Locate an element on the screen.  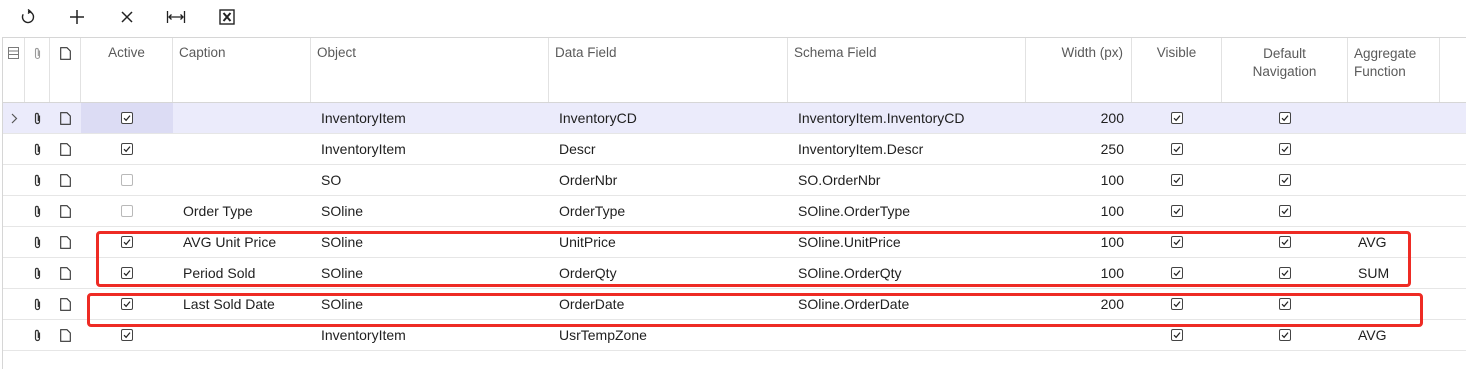
table-row: SO OrderNbr SO.OrderNbr 100 is located at coordinates (734, 180).